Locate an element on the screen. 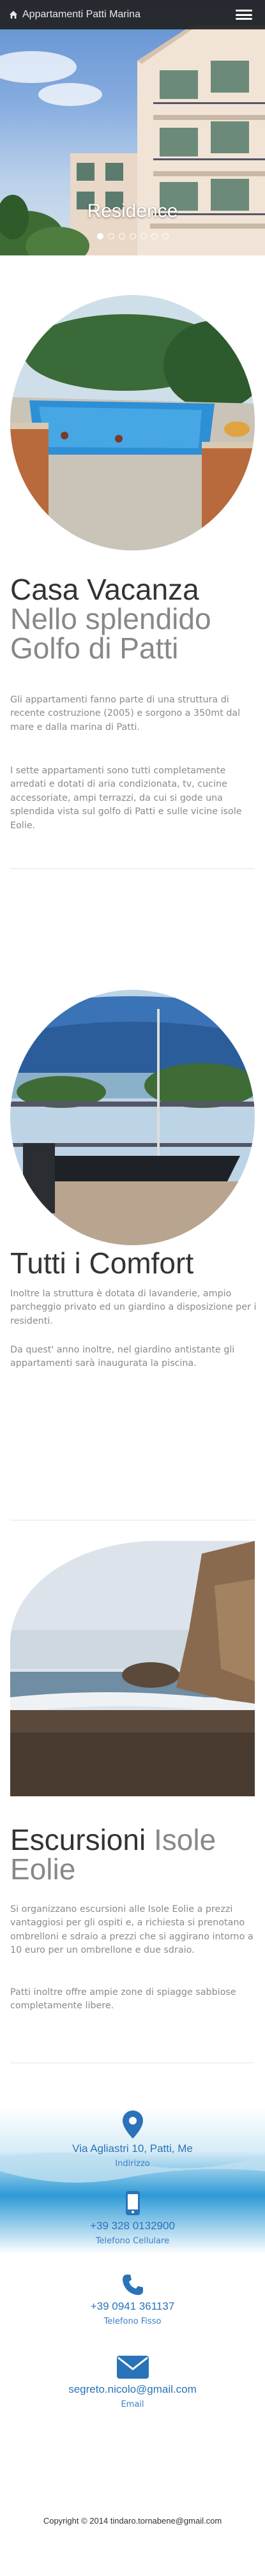  mobile-phone-link: +39 328 0132900 is located at coordinates (132, 2226).